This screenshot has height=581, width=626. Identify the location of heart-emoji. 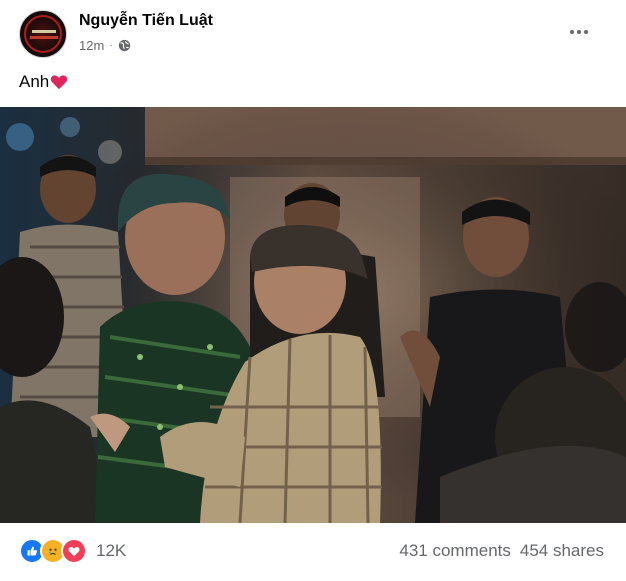
(59, 82).